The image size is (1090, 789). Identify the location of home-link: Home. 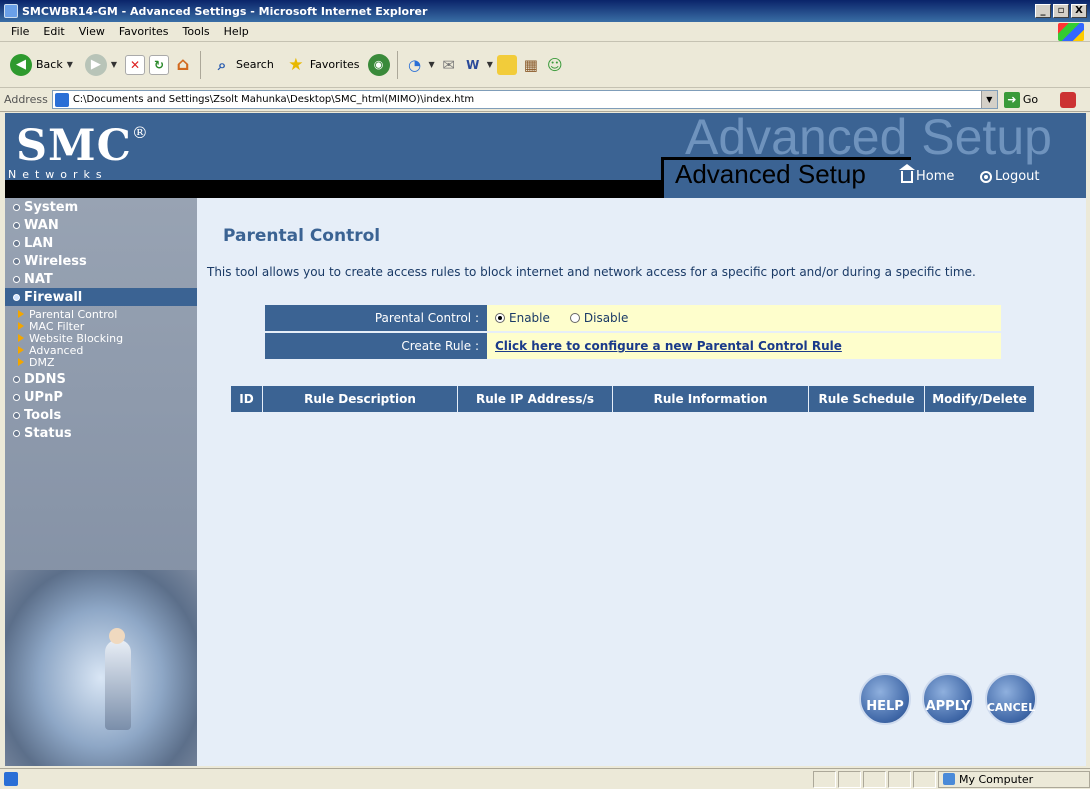
(927, 173).